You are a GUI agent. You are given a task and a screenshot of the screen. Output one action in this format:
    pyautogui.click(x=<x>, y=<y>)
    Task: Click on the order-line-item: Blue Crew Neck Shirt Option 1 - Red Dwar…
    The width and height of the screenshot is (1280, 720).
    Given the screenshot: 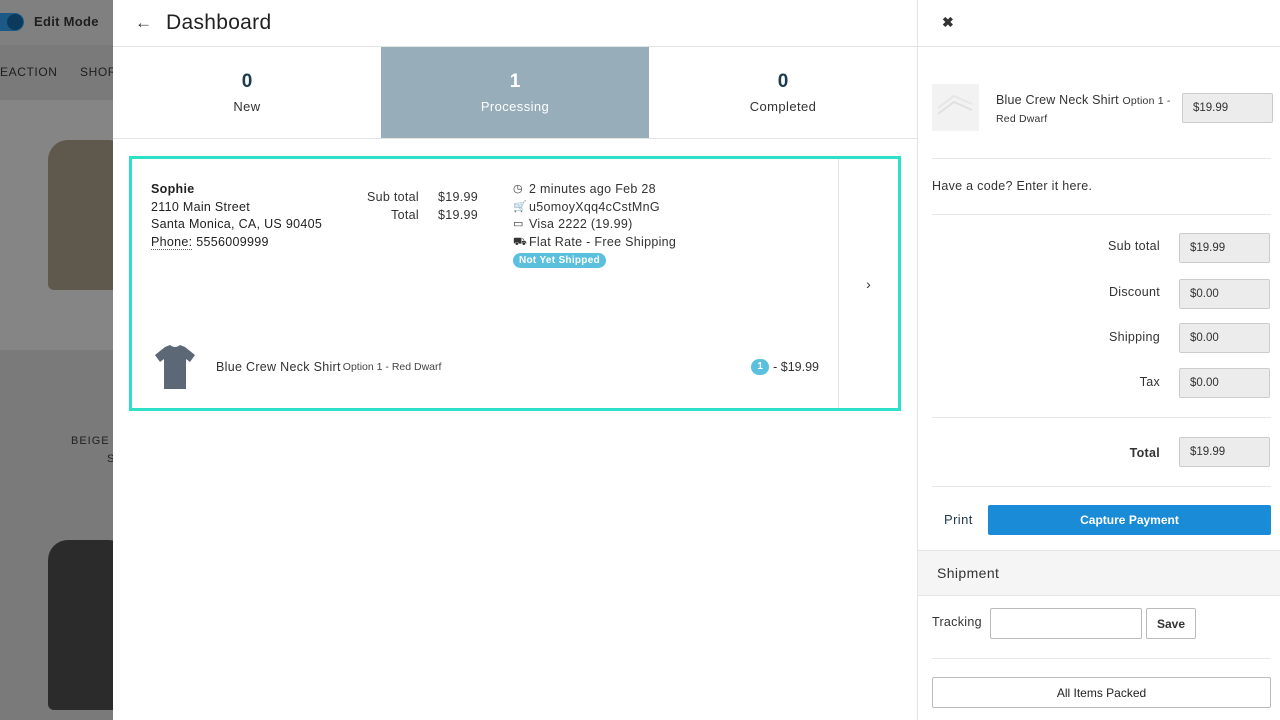 What is the action you would take?
    pyautogui.click(x=486, y=367)
    